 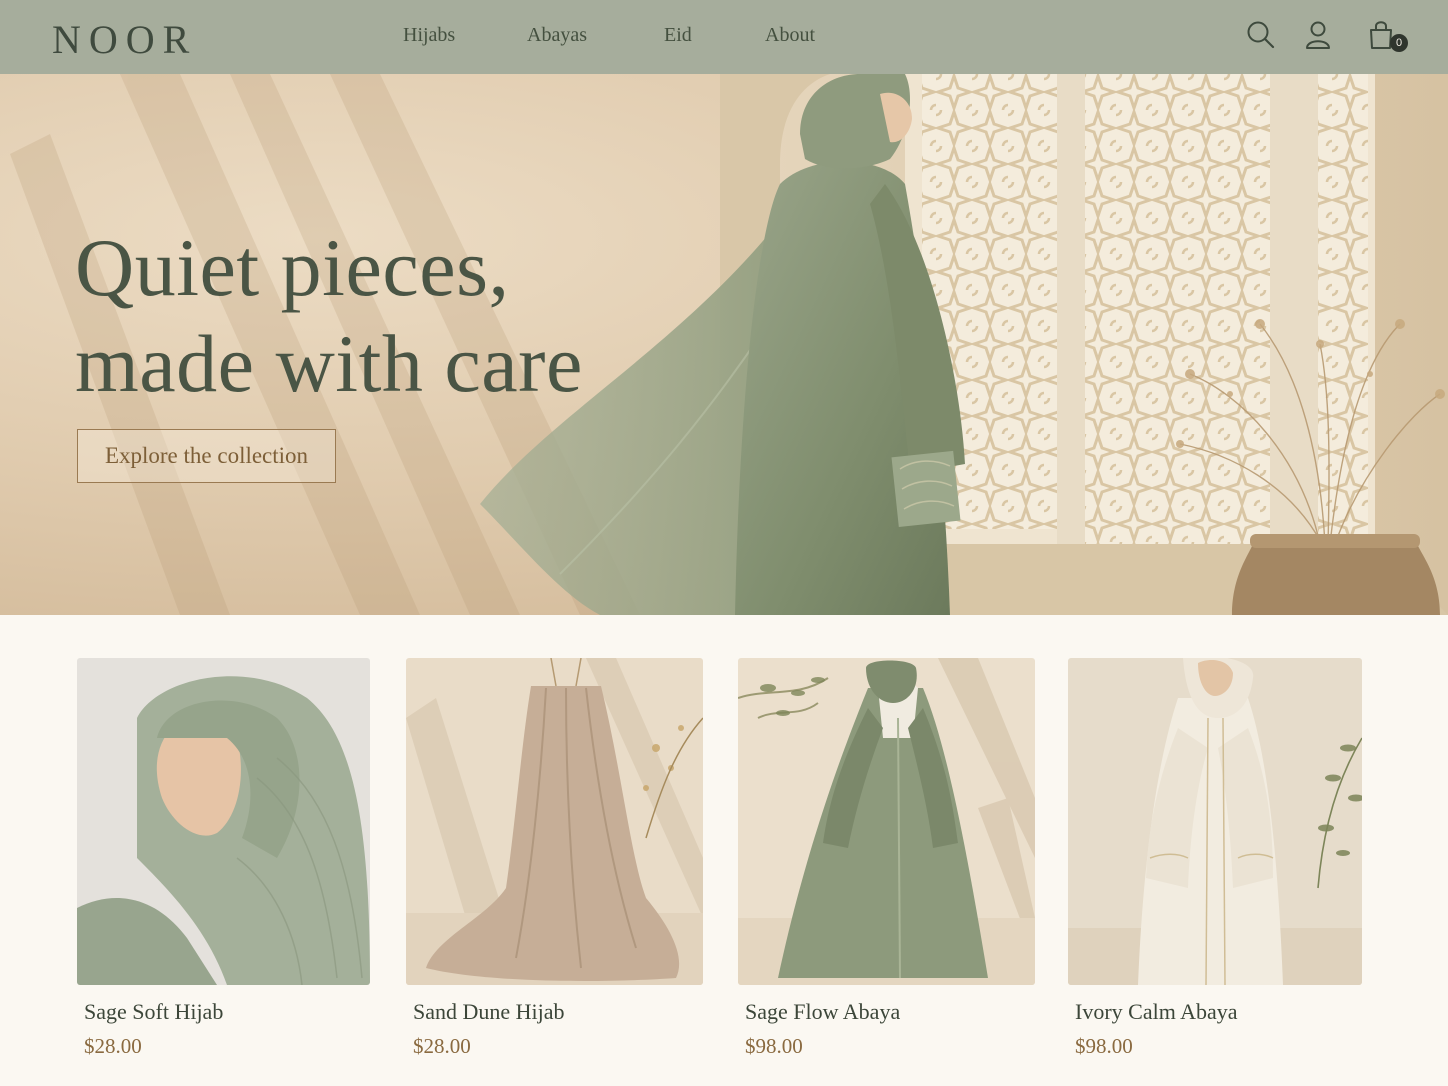 What do you see at coordinates (329, 316) in the screenshot?
I see `hero-title: Quiet pieces, made with care` at bounding box center [329, 316].